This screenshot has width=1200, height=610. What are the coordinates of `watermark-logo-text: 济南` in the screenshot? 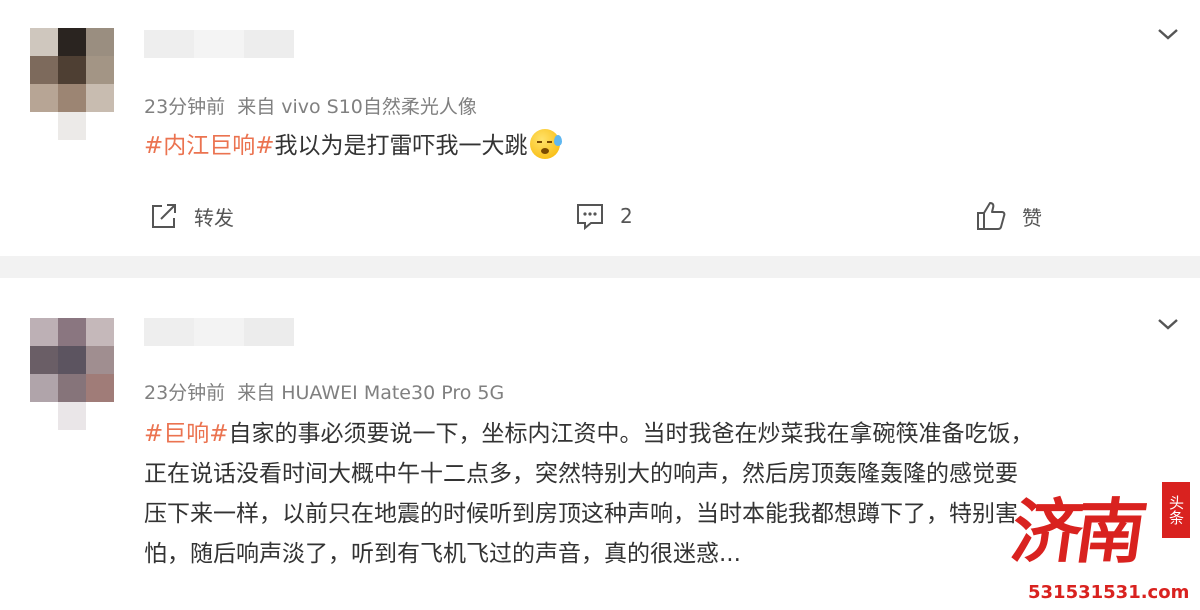 It's located at (1076, 531).